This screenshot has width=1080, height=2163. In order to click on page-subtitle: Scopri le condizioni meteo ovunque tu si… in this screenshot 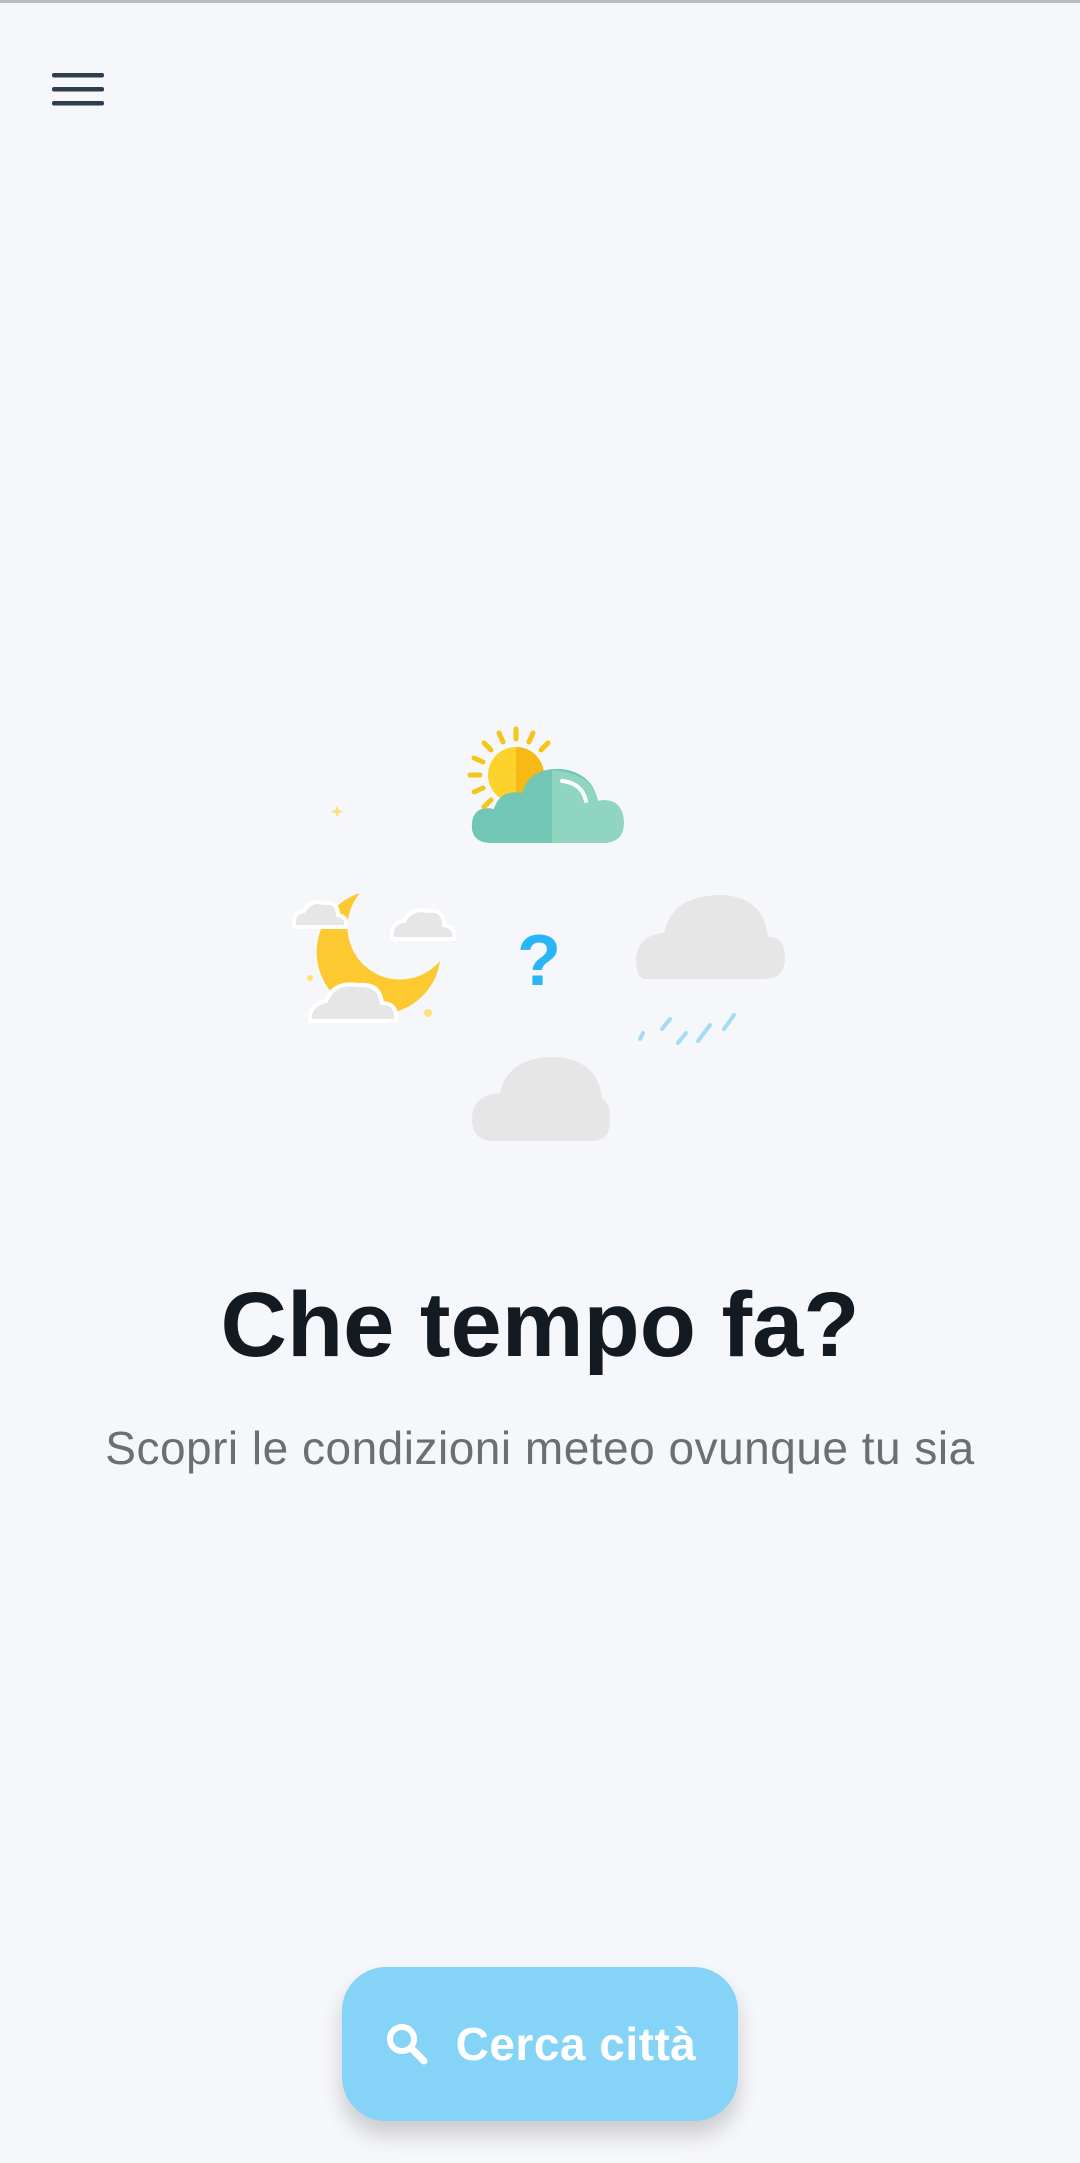, I will do `click(540, 1448)`.